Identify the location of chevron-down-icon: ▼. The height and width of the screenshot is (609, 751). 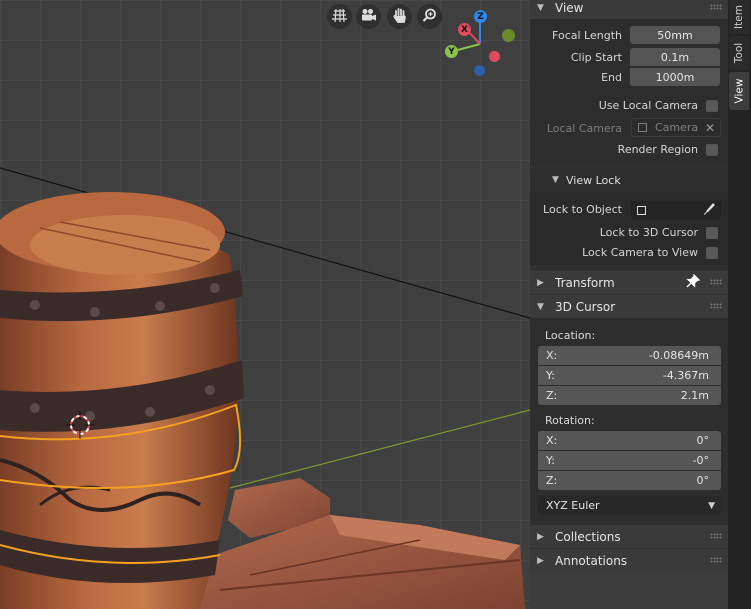
(711, 505).